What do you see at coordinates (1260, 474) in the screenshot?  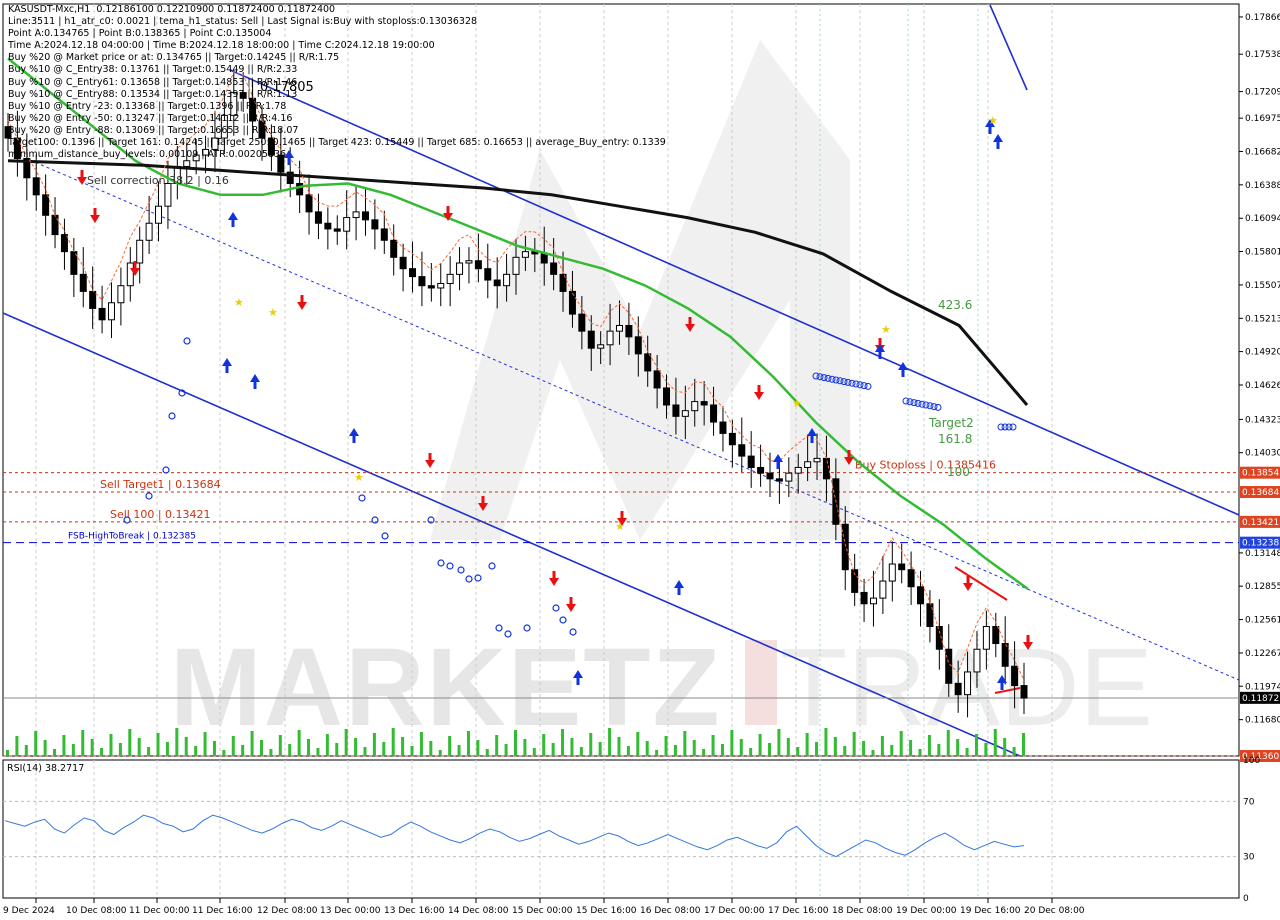 I see `price-badge-label: 0.13854` at bounding box center [1260, 474].